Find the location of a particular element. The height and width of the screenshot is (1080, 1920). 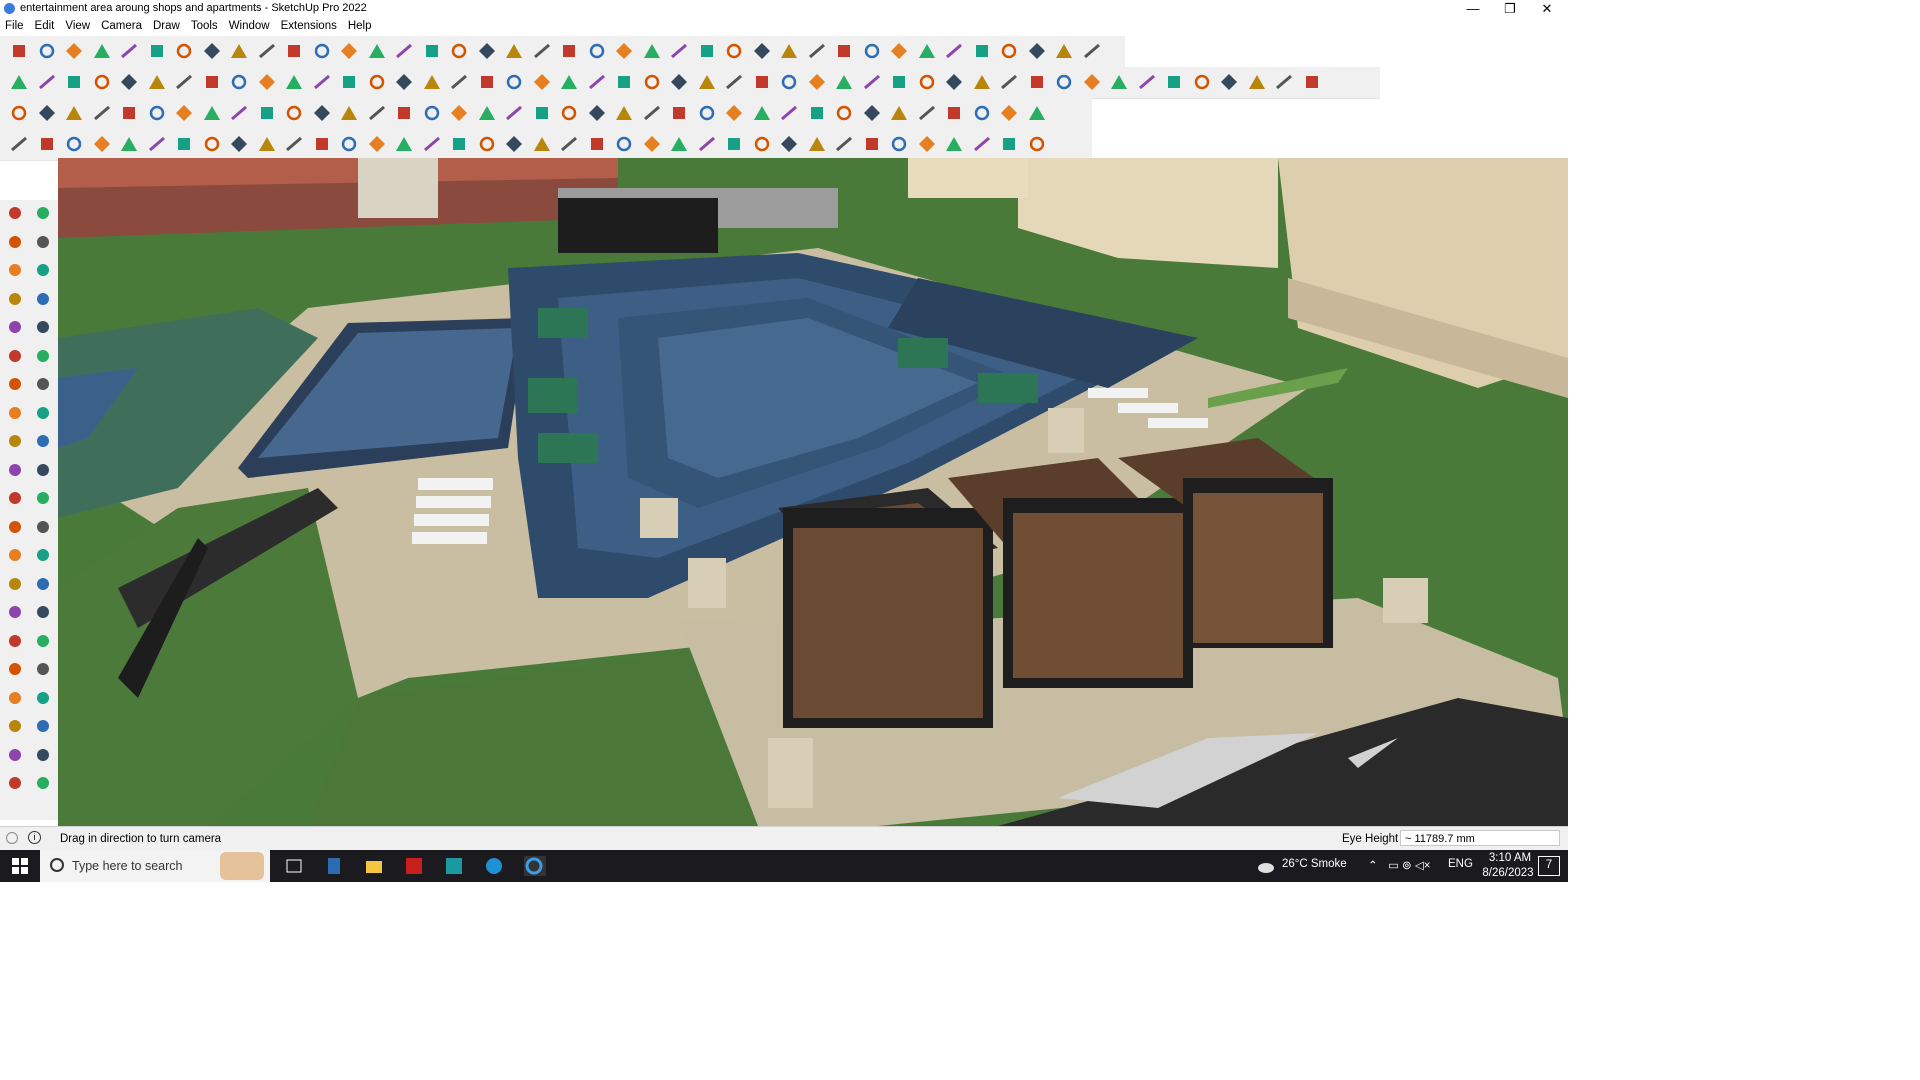

menu-file: File is located at coordinates (15, 26).